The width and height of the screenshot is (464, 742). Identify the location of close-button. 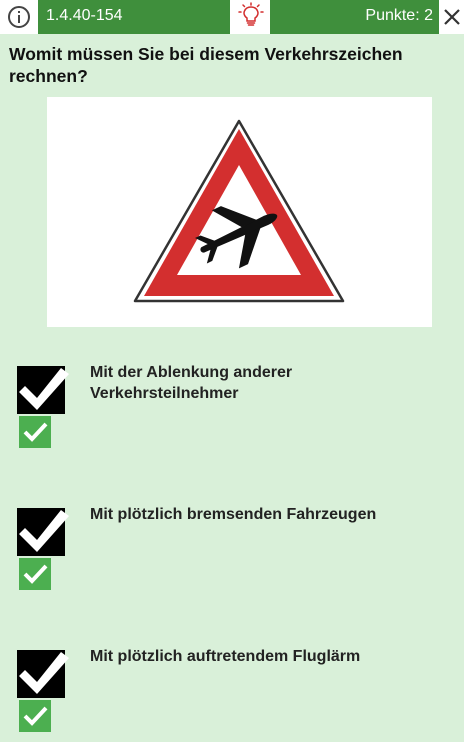
(451, 17).